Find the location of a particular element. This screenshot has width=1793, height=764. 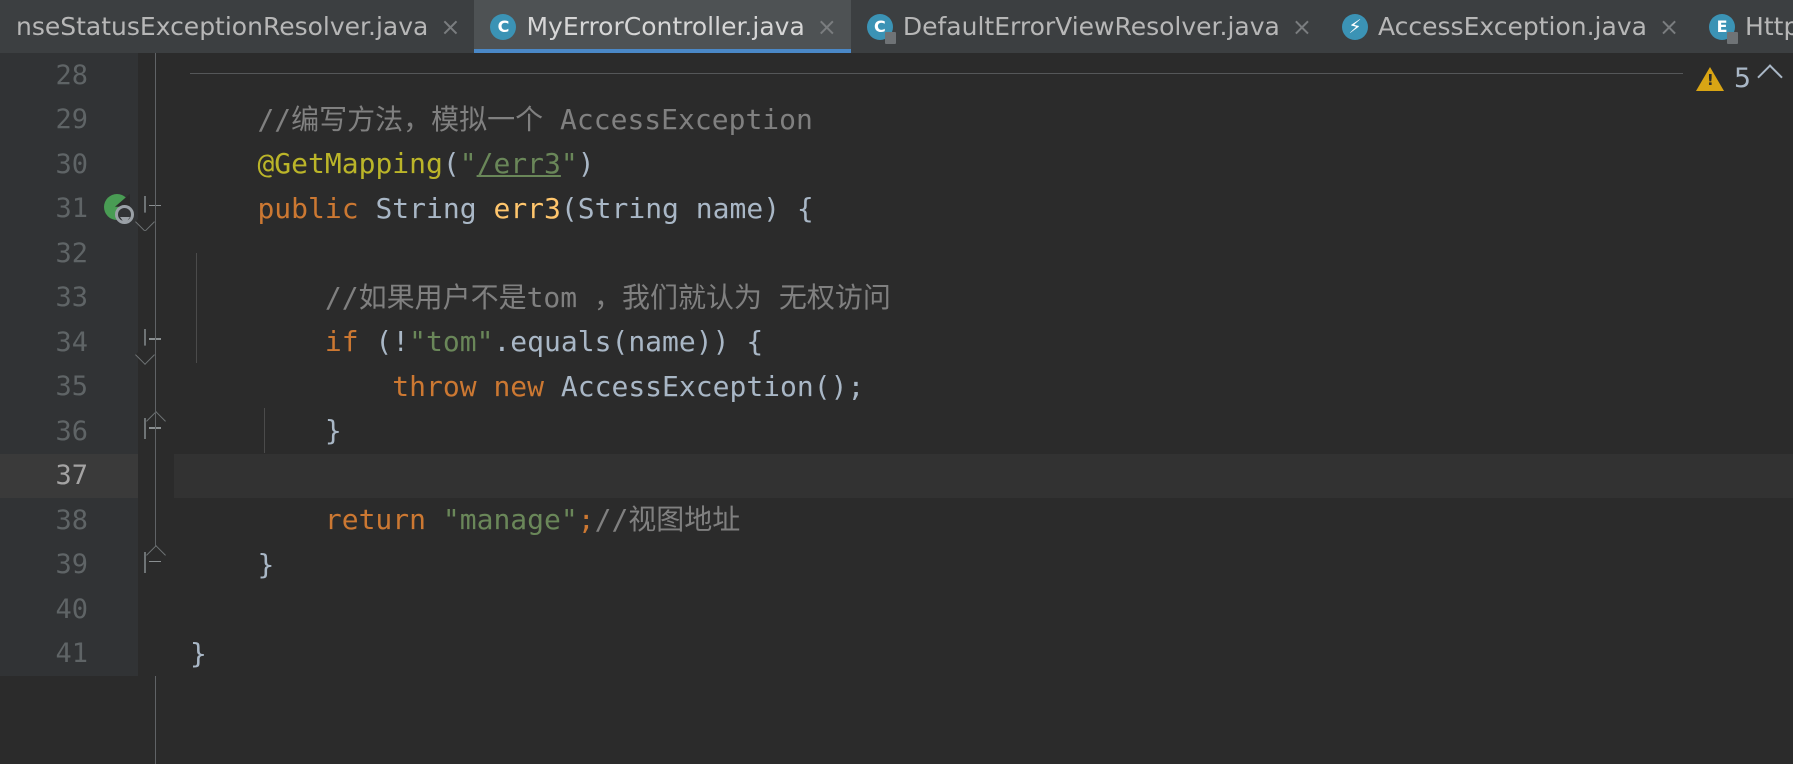

line-number: 34 is located at coordinates (50, 342).